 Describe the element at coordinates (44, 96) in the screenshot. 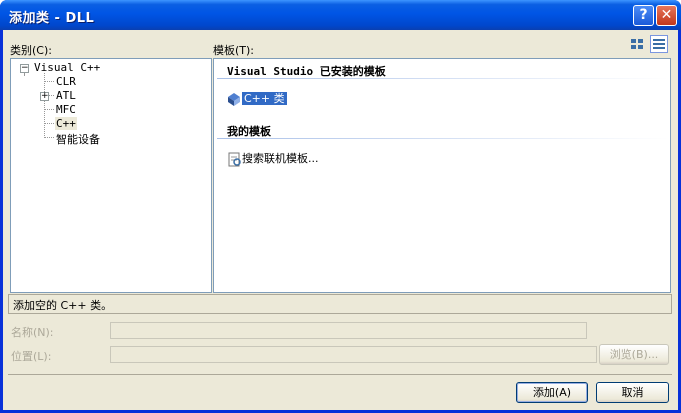

I see `expand-icon: +` at that location.